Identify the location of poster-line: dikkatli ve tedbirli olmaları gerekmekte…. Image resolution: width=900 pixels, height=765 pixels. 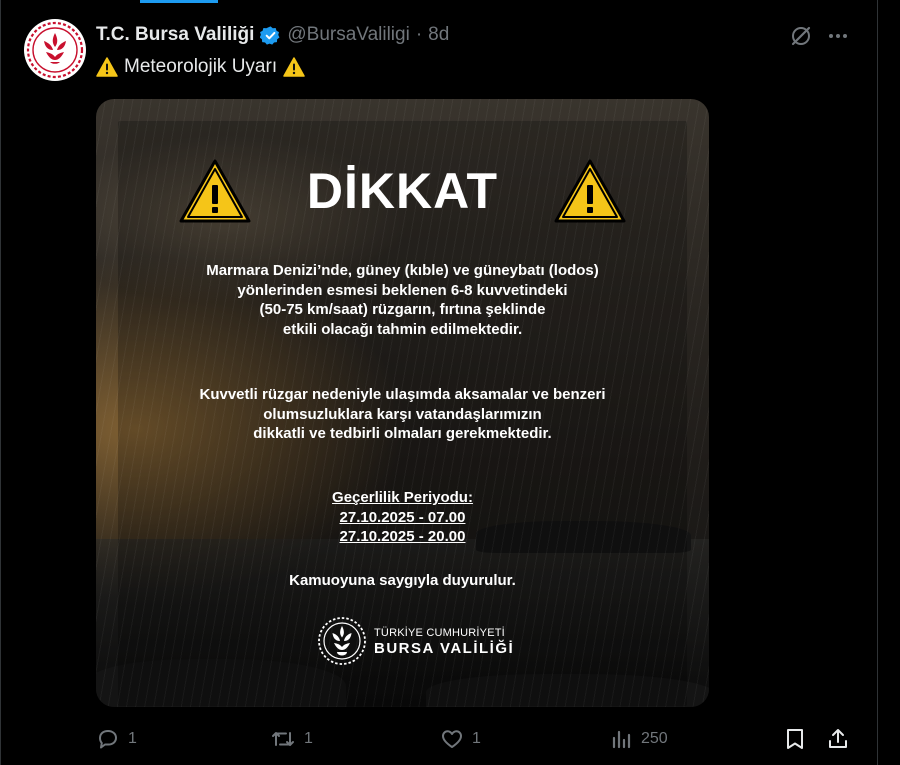
(402, 433).